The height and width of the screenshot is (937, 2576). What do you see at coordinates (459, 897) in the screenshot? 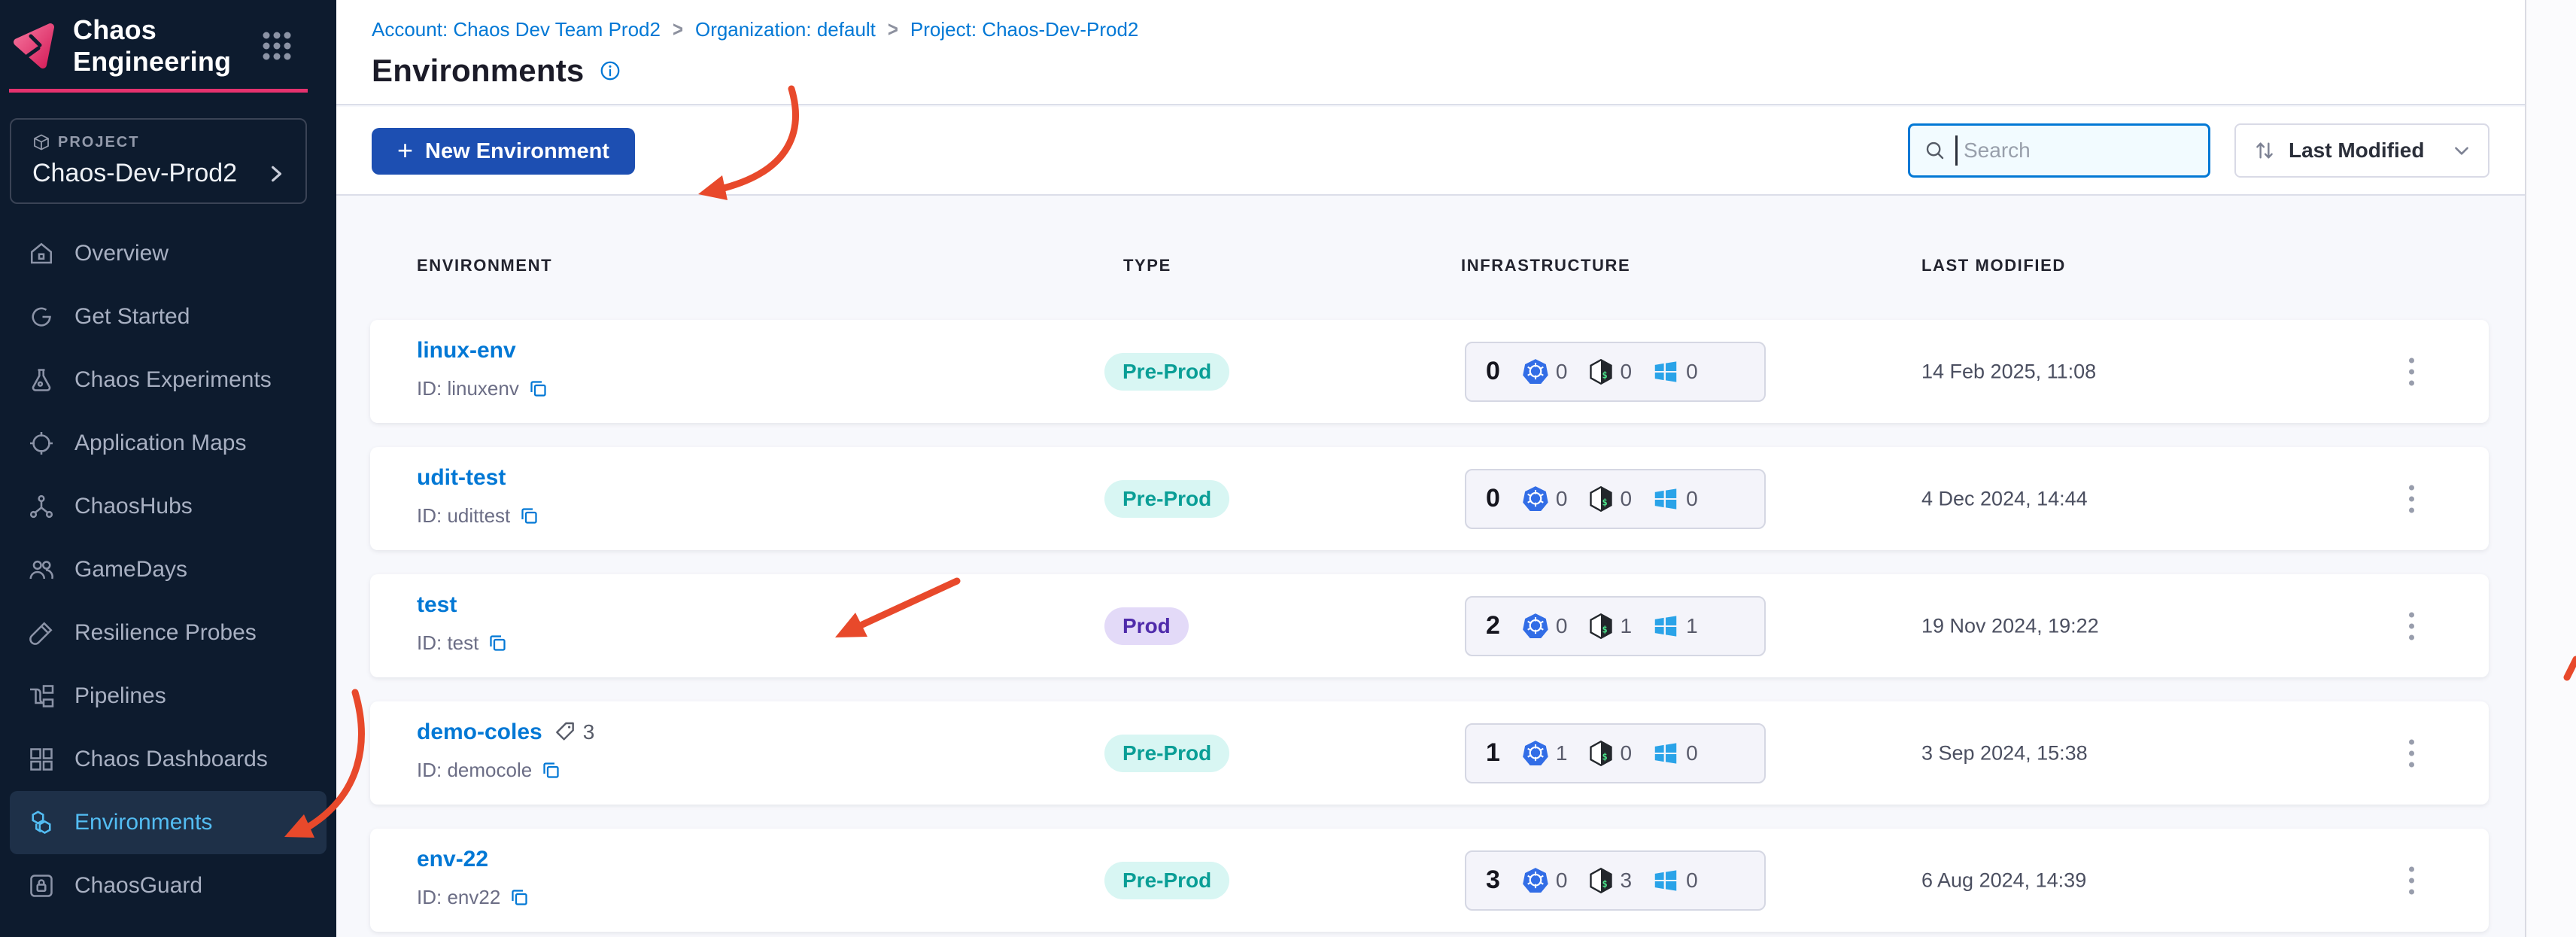
I see `environment-id: ID: env22` at bounding box center [459, 897].